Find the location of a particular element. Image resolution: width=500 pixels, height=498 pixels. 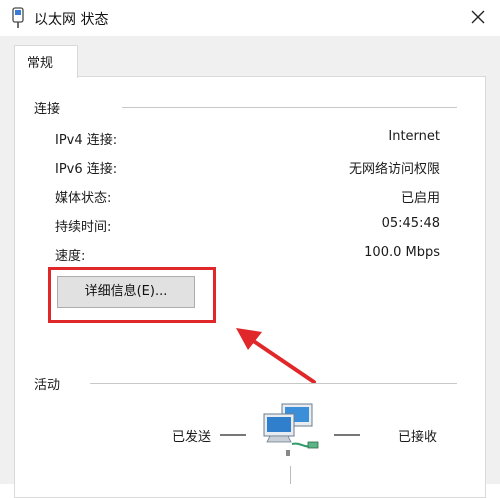

speed-value: 100.0 Mbps is located at coordinates (402, 252).